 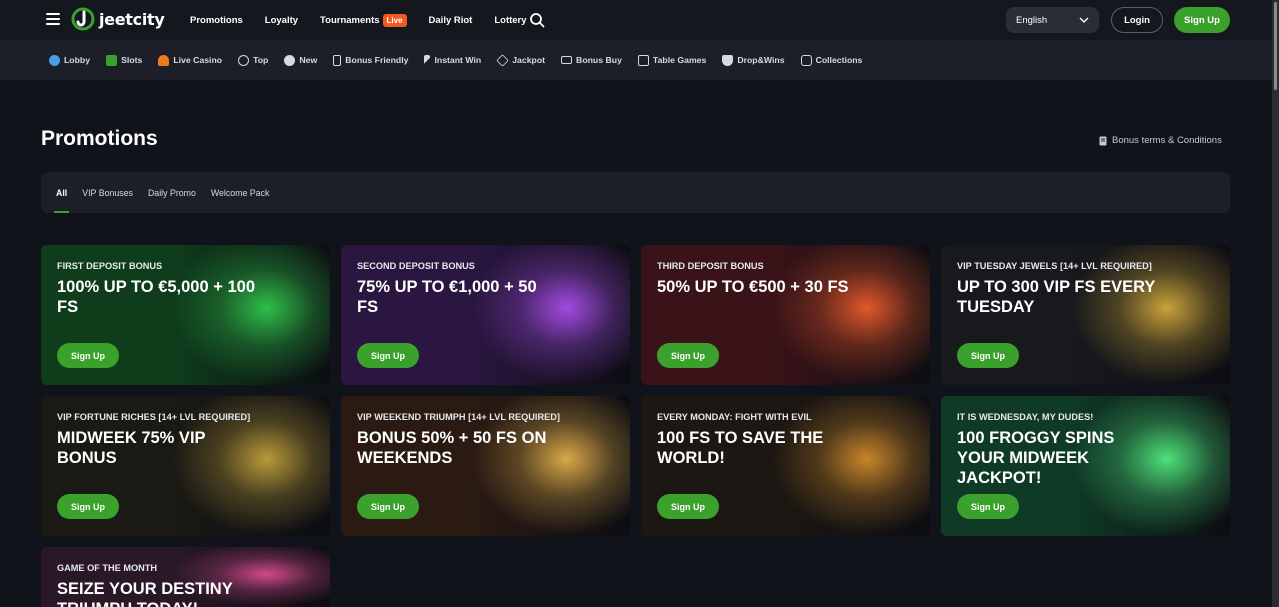 I want to click on category-drop-wins: Drop&Wins, so click(x=753, y=60).